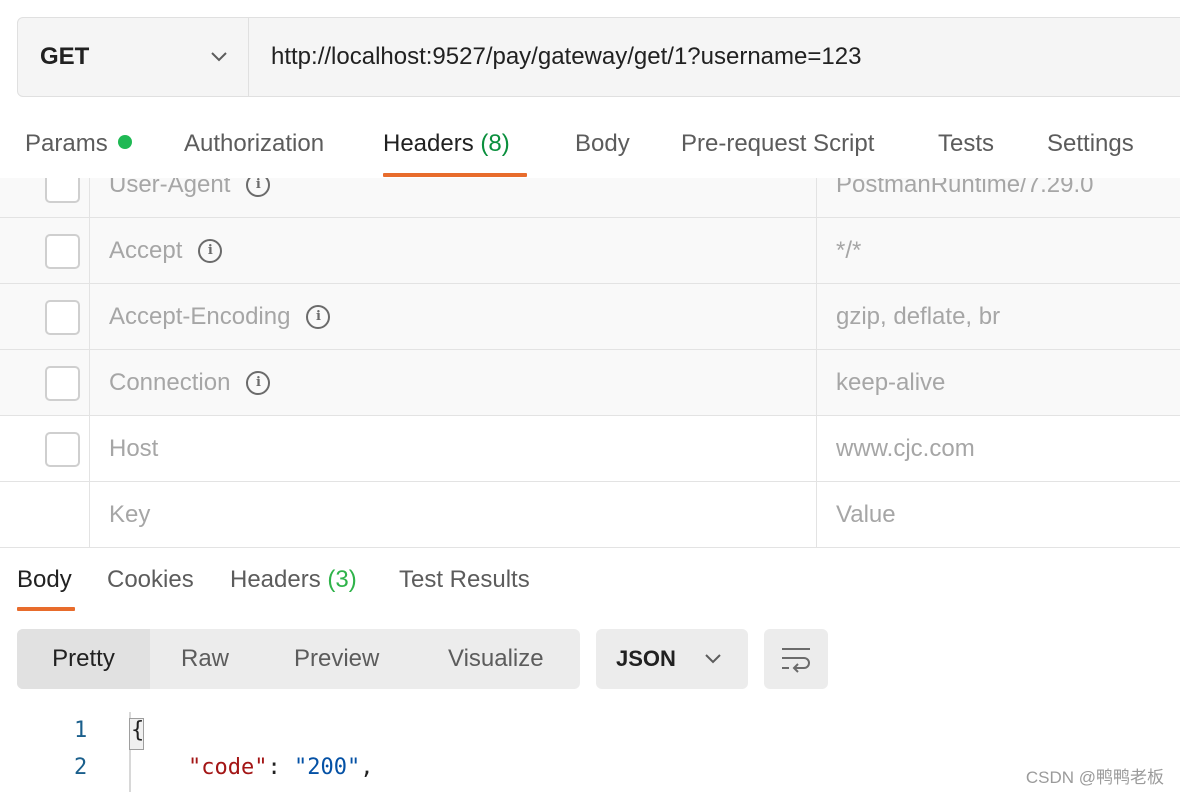 The width and height of the screenshot is (1180, 792). I want to click on view-pretty-button: Pretty, so click(83, 659).